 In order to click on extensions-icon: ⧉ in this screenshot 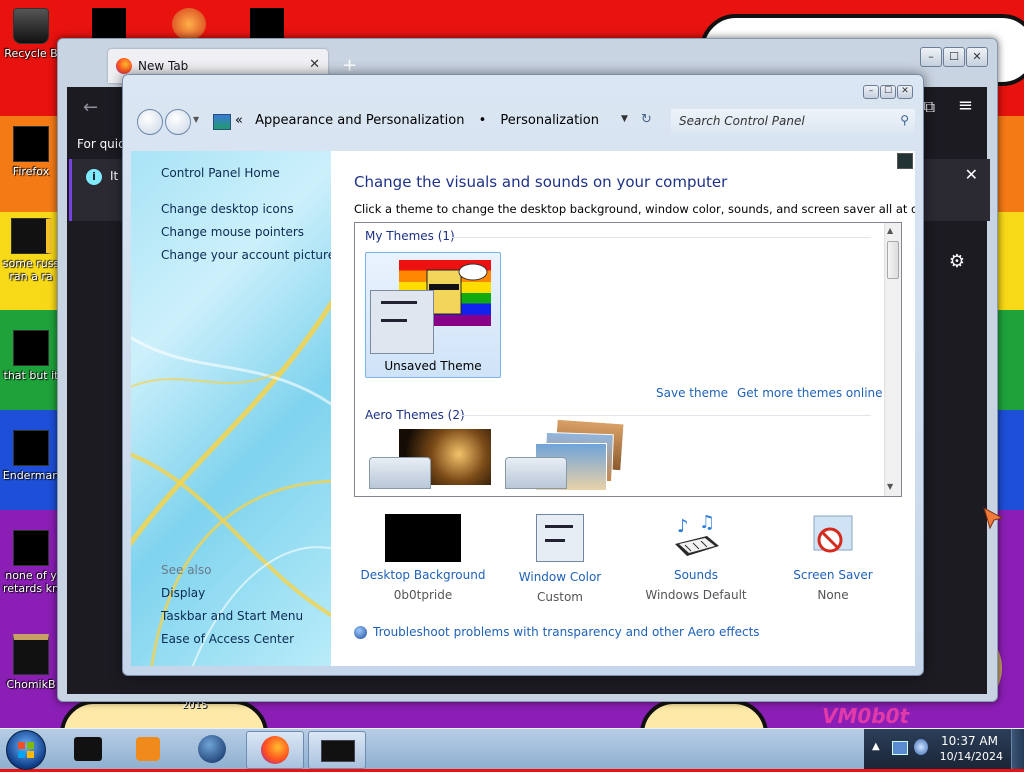, I will do `click(929, 107)`.